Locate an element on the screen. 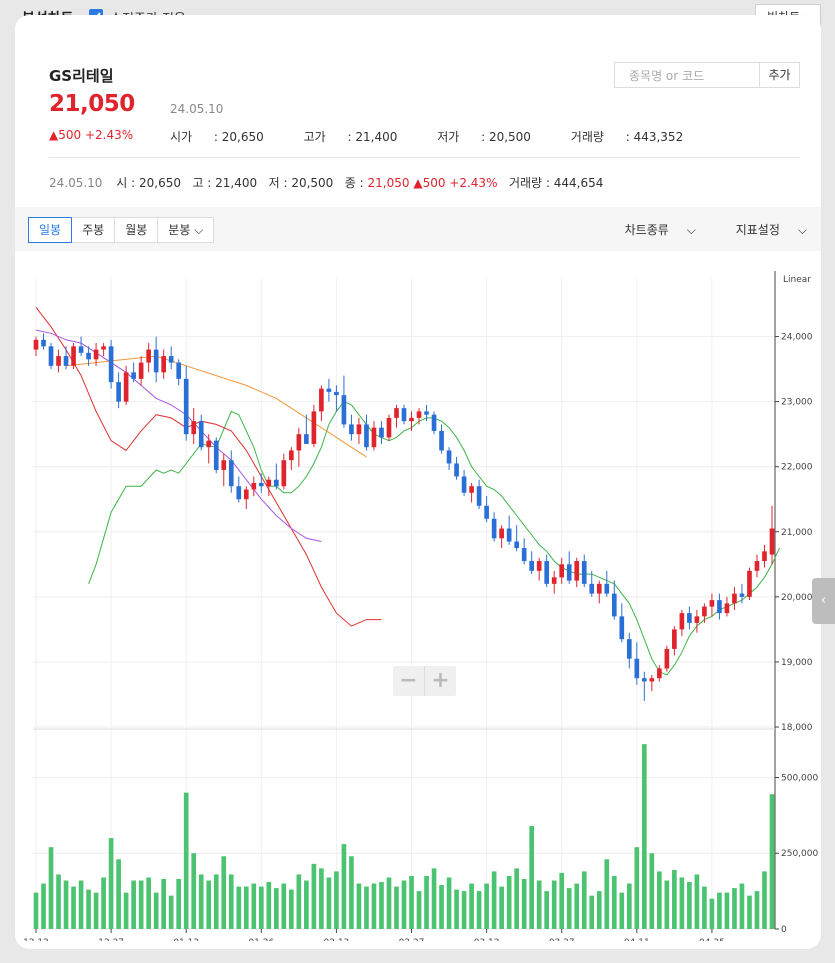 The width and height of the screenshot is (835, 963). stock-search-input: 종목명 or 코드 is located at coordinates (687, 75).